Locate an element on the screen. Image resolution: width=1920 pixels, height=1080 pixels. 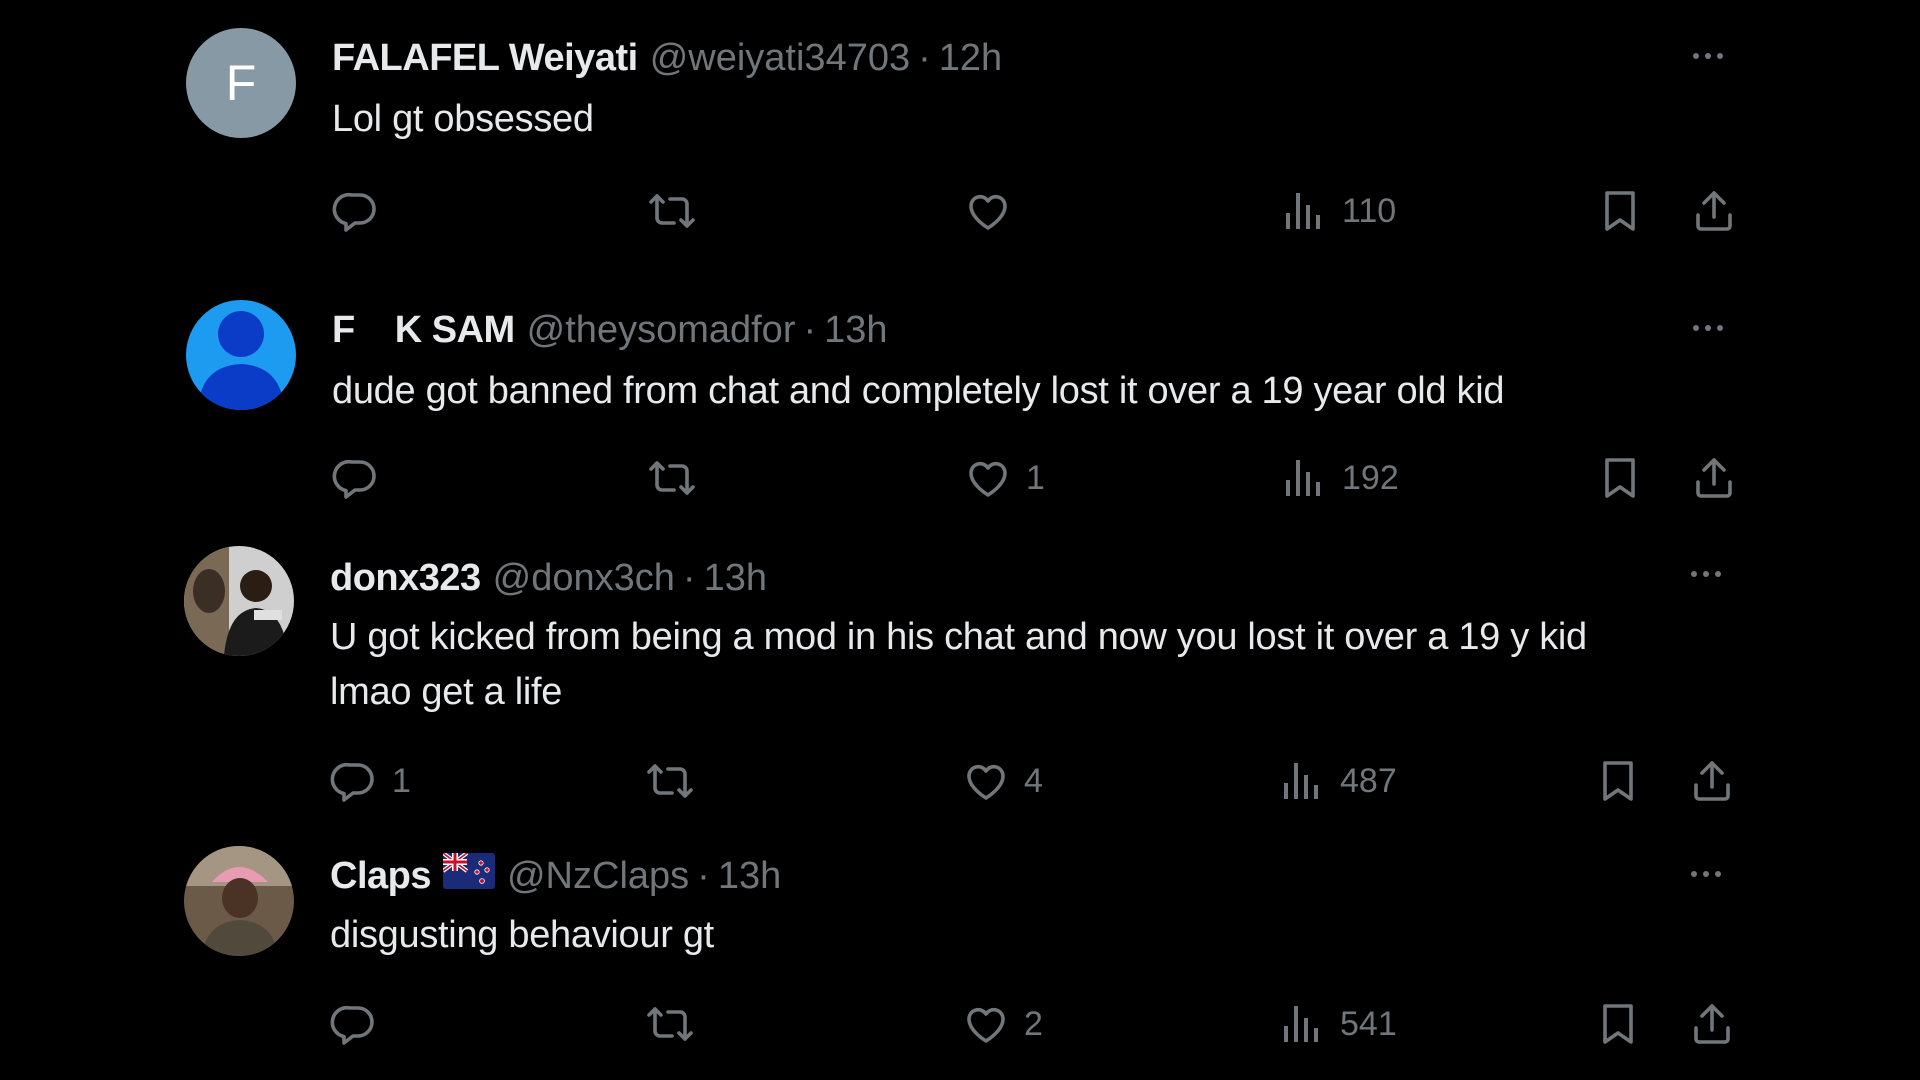
like-button is located at coordinates (995, 211).